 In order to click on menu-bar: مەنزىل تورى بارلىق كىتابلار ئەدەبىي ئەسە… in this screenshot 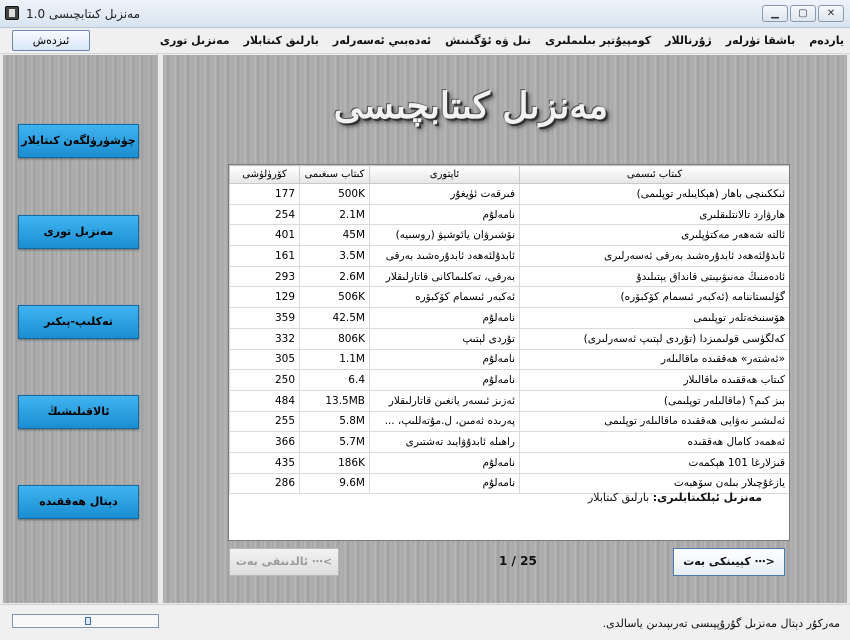, I will do `click(425, 41)`.